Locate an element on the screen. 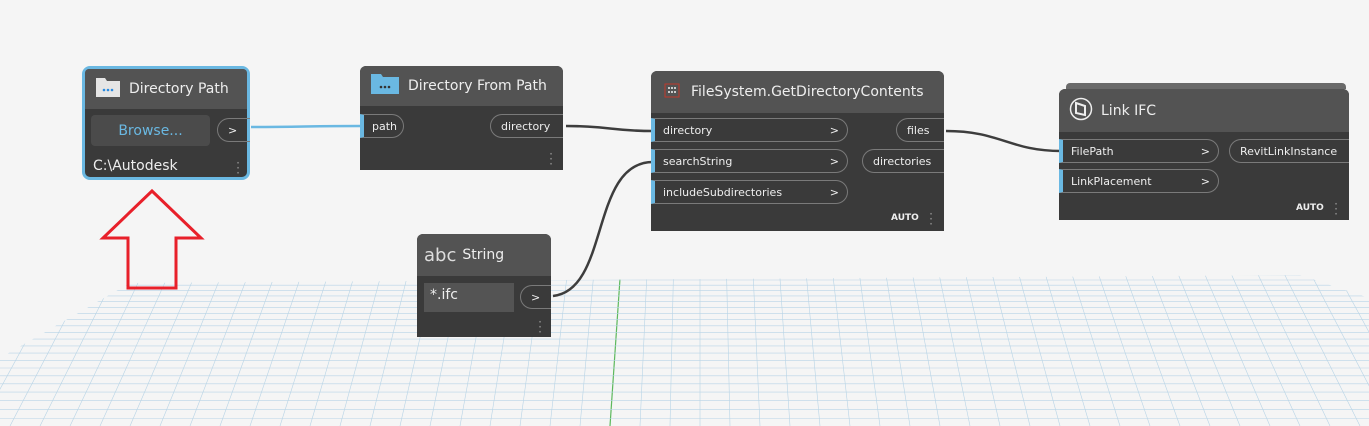 This screenshot has height=426, width=1369. node-title: Directory From Path is located at coordinates (477, 86).